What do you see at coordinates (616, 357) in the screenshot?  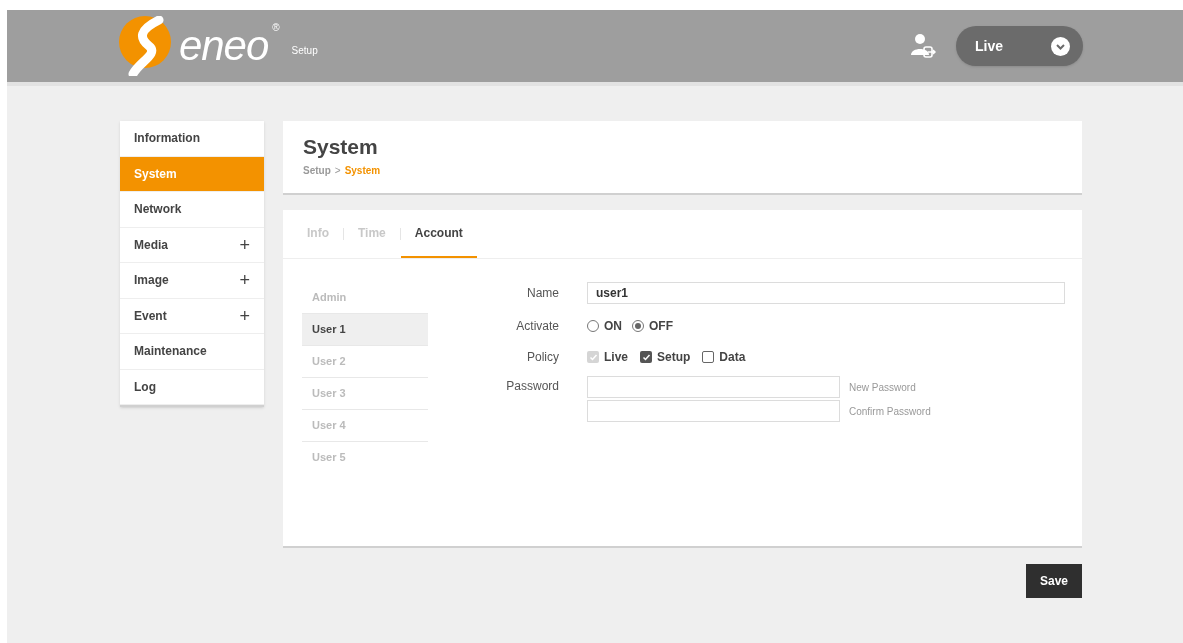 I see `checkbox-label: Live` at bounding box center [616, 357].